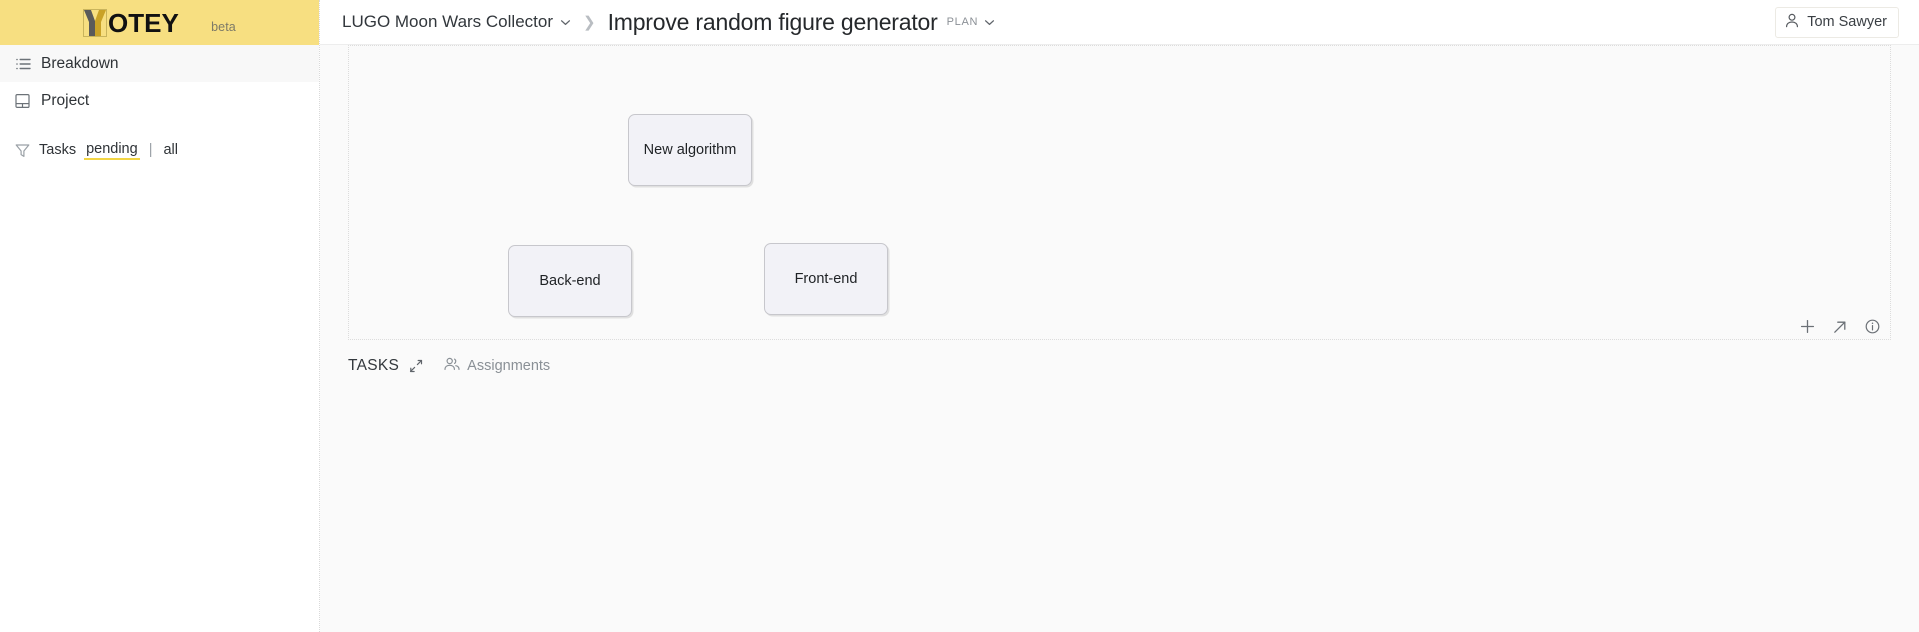 This screenshot has width=1919, height=632. I want to click on assignments-button: Assignments, so click(497, 366).